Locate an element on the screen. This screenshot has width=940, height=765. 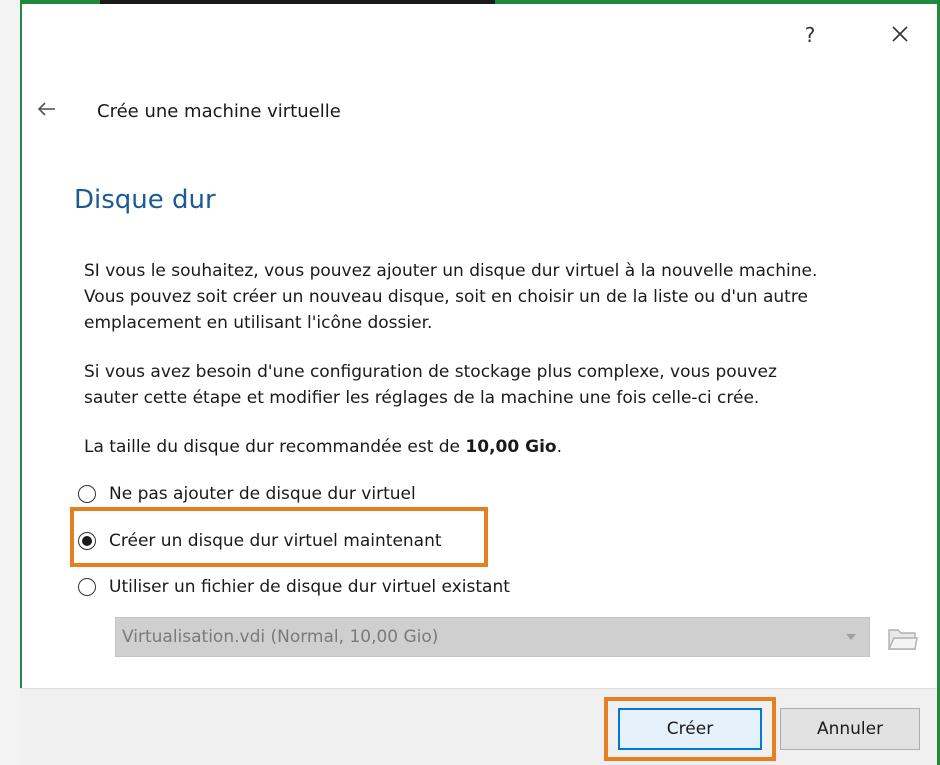
recommended-size-suffix: . is located at coordinates (559, 447).